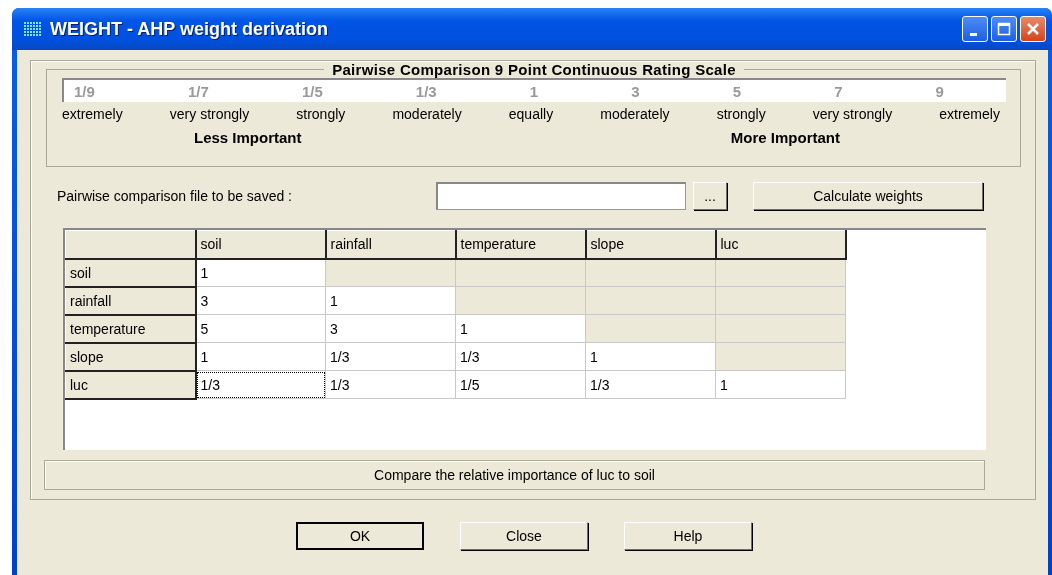 Image resolution: width=1052 pixels, height=575 pixels. I want to click on status-message: Compare the relative importance of luc to soil, so click(514, 475).